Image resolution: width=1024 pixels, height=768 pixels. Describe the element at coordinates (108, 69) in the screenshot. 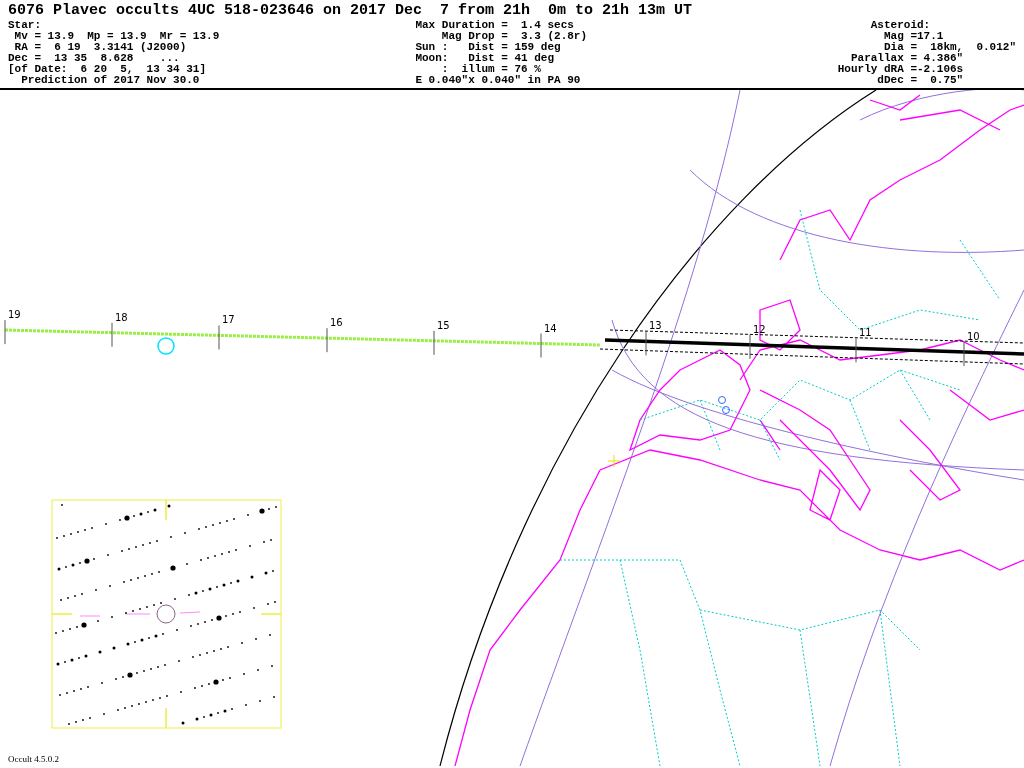

I see `star-info-line: [of Date: 6 20 5, 13 34 31]` at that location.